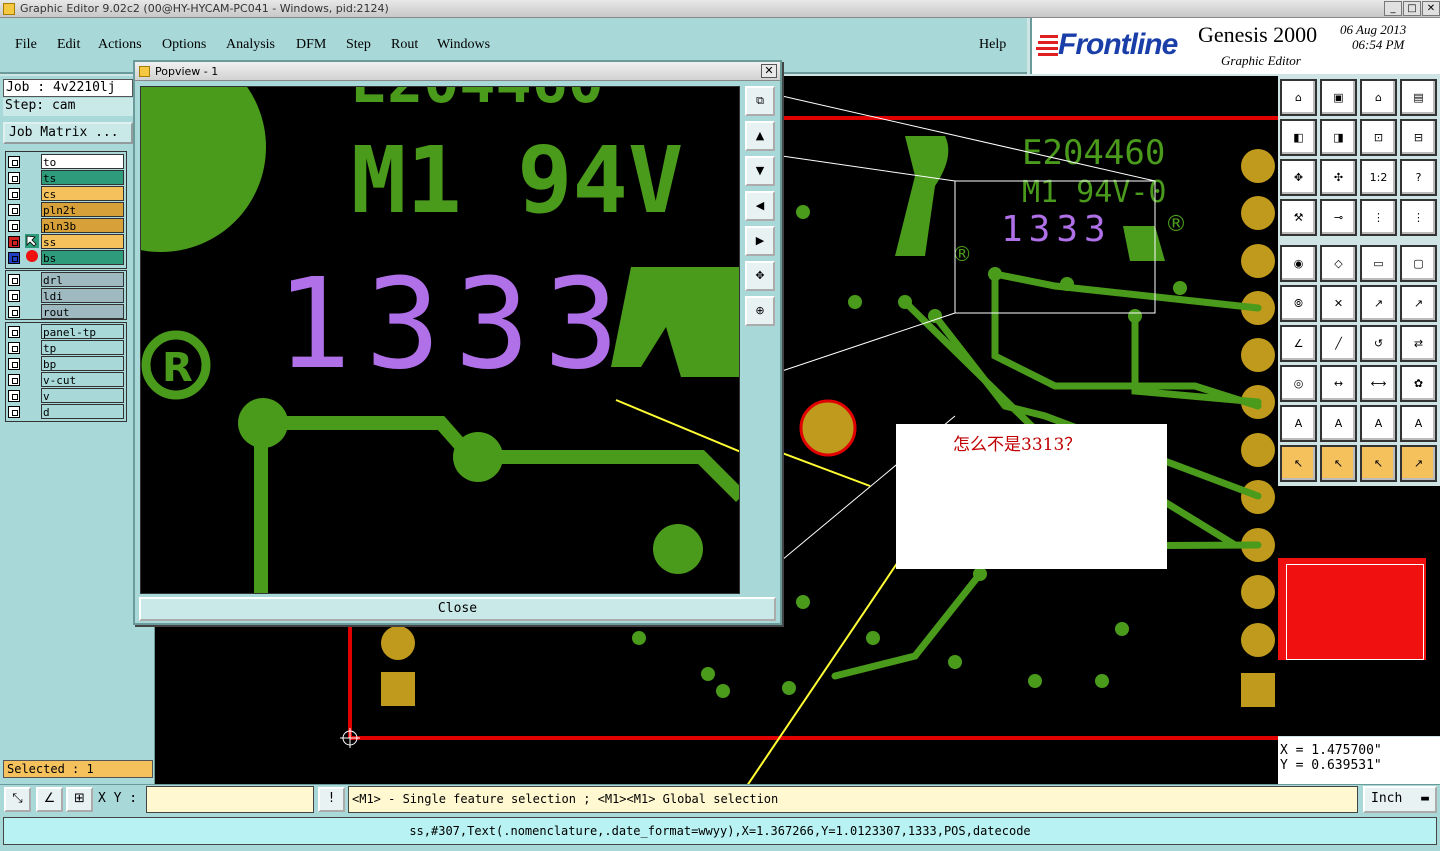 The image size is (1440, 851). I want to click on layer-row-ss: ss, so click(66, 242).